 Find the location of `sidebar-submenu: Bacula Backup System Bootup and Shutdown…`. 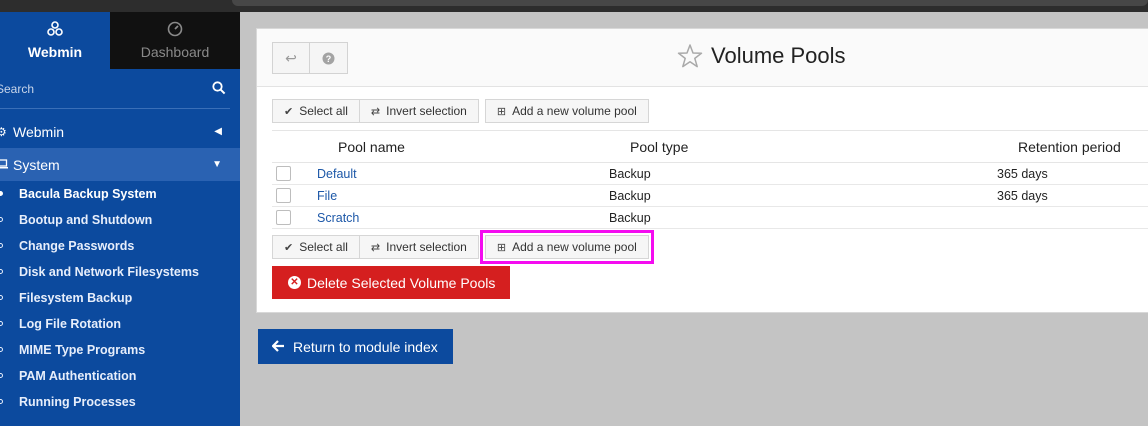

sidebar-submenu: Bacula Backup System Bootup and Shutdown… is located at coordinates (120, 298).